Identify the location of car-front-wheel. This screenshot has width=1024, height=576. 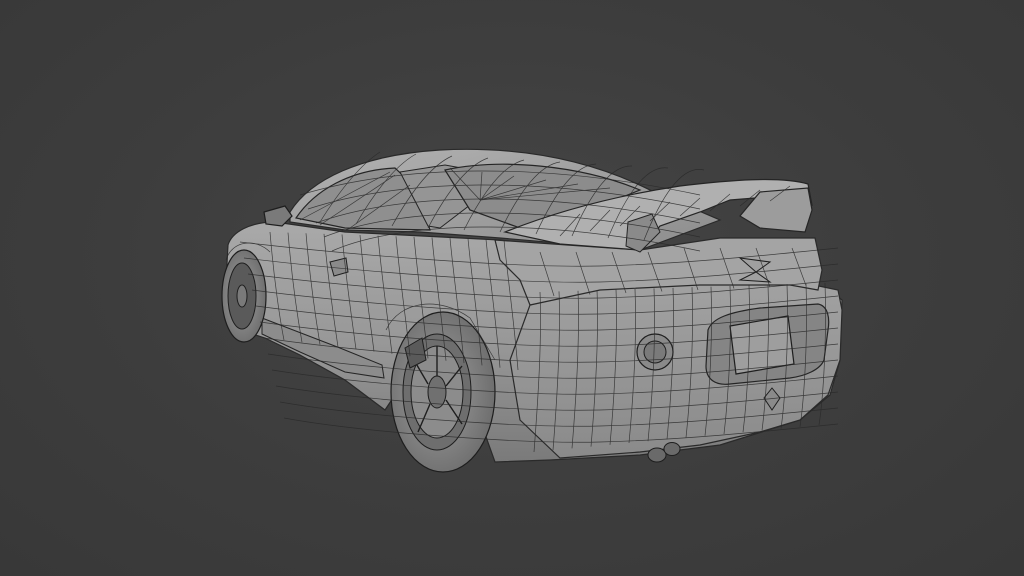
(244, 296).